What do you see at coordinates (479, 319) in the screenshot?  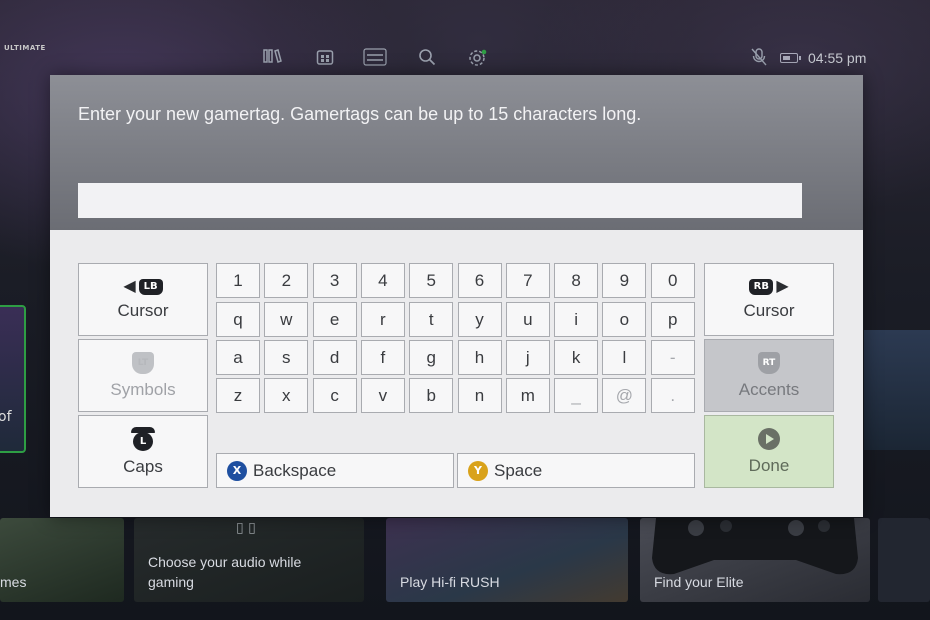 I see `key-y: y` at bounding box center [479, 319].